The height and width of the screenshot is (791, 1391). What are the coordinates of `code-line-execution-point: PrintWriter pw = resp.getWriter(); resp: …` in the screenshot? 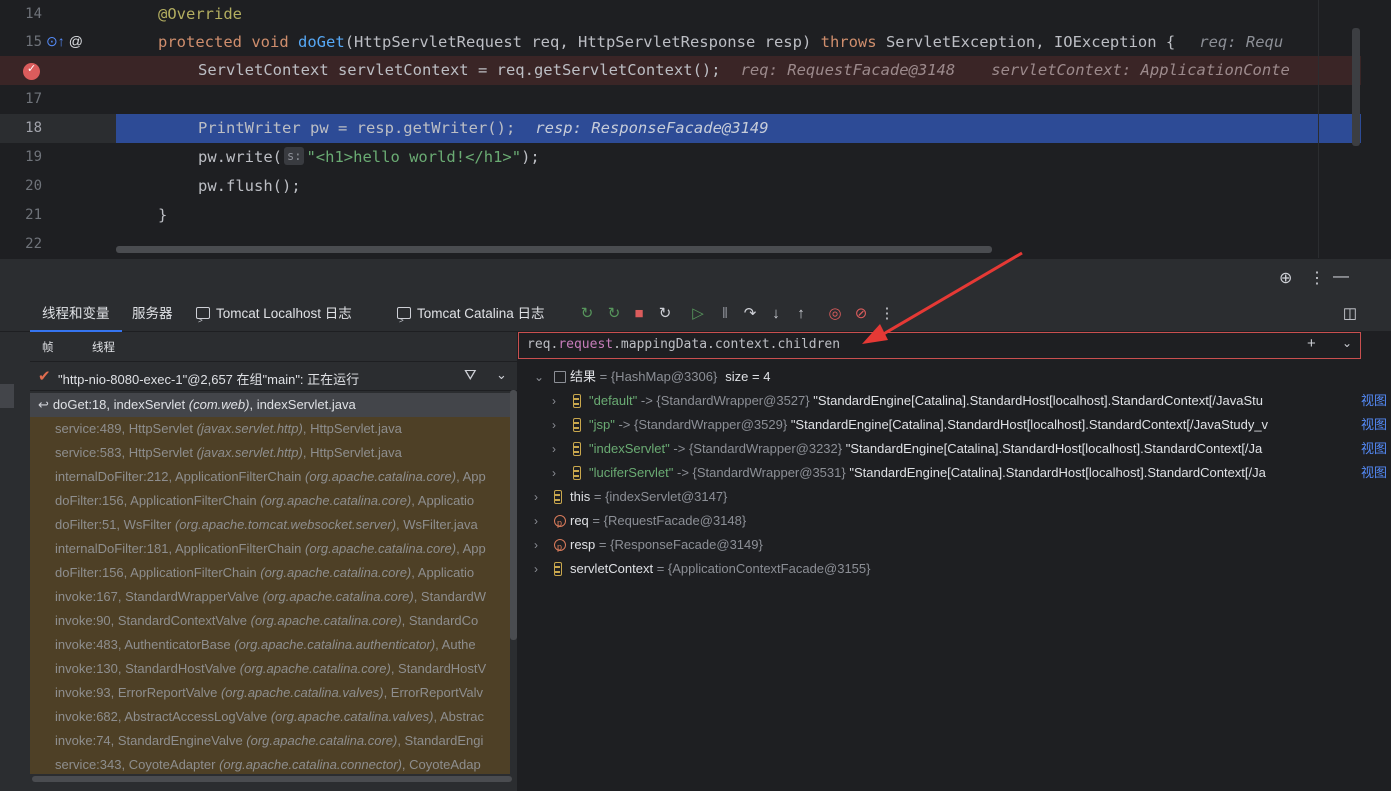 It's located at (738, 128).